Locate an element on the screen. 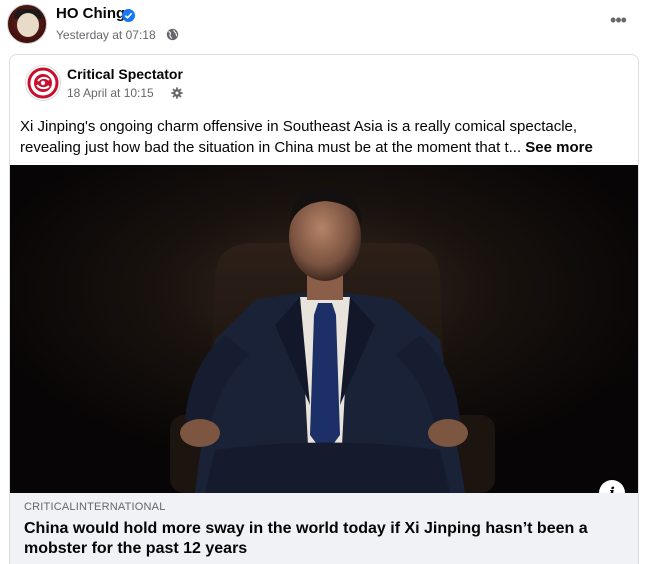  gear-icon is located at coordinates (177, 93).